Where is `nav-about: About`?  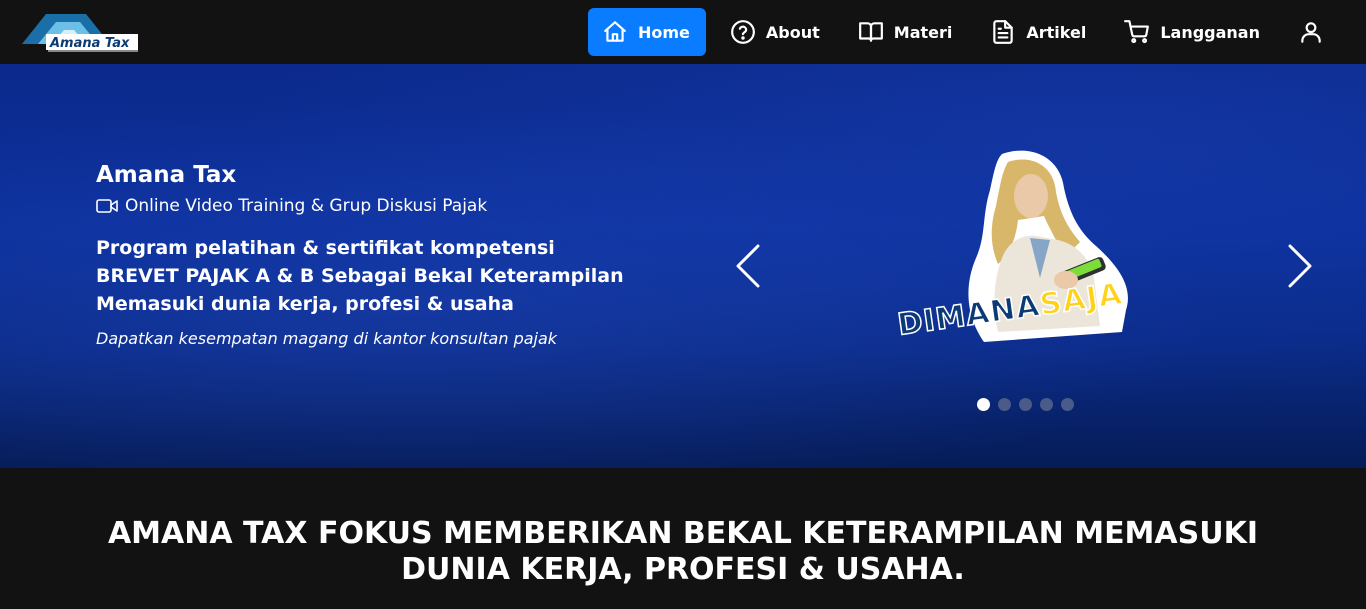 nav-about: About is located at coordinates (775, 32).